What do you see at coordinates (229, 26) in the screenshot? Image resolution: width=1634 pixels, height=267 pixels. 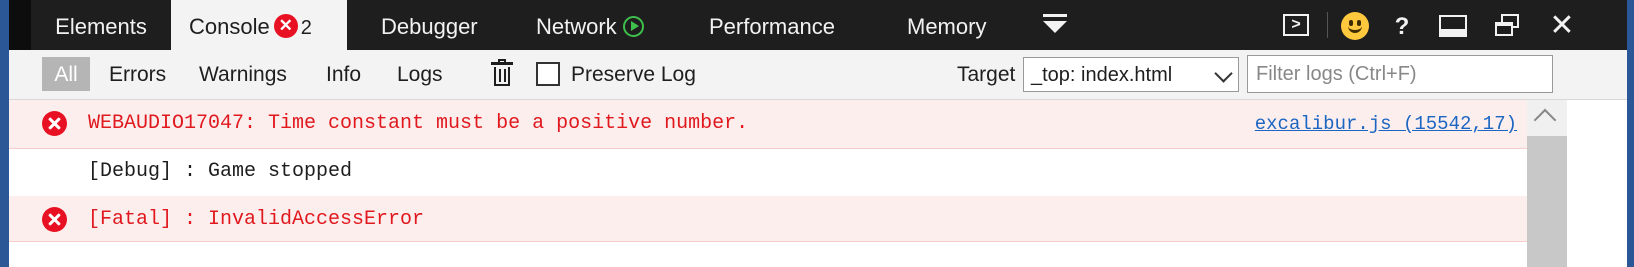 I see `tab-console-label: Console` at bounding box center [229, 26].